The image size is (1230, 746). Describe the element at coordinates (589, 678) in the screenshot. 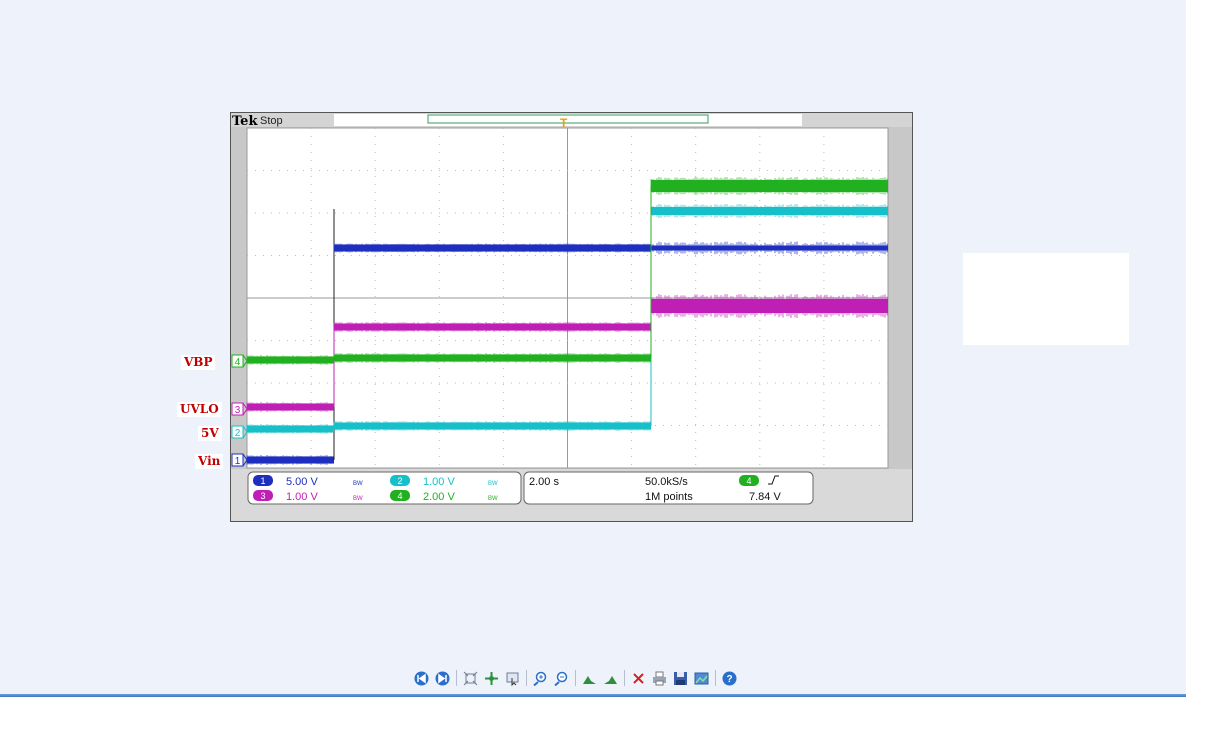

I see `rotate-left-icon` at that location.